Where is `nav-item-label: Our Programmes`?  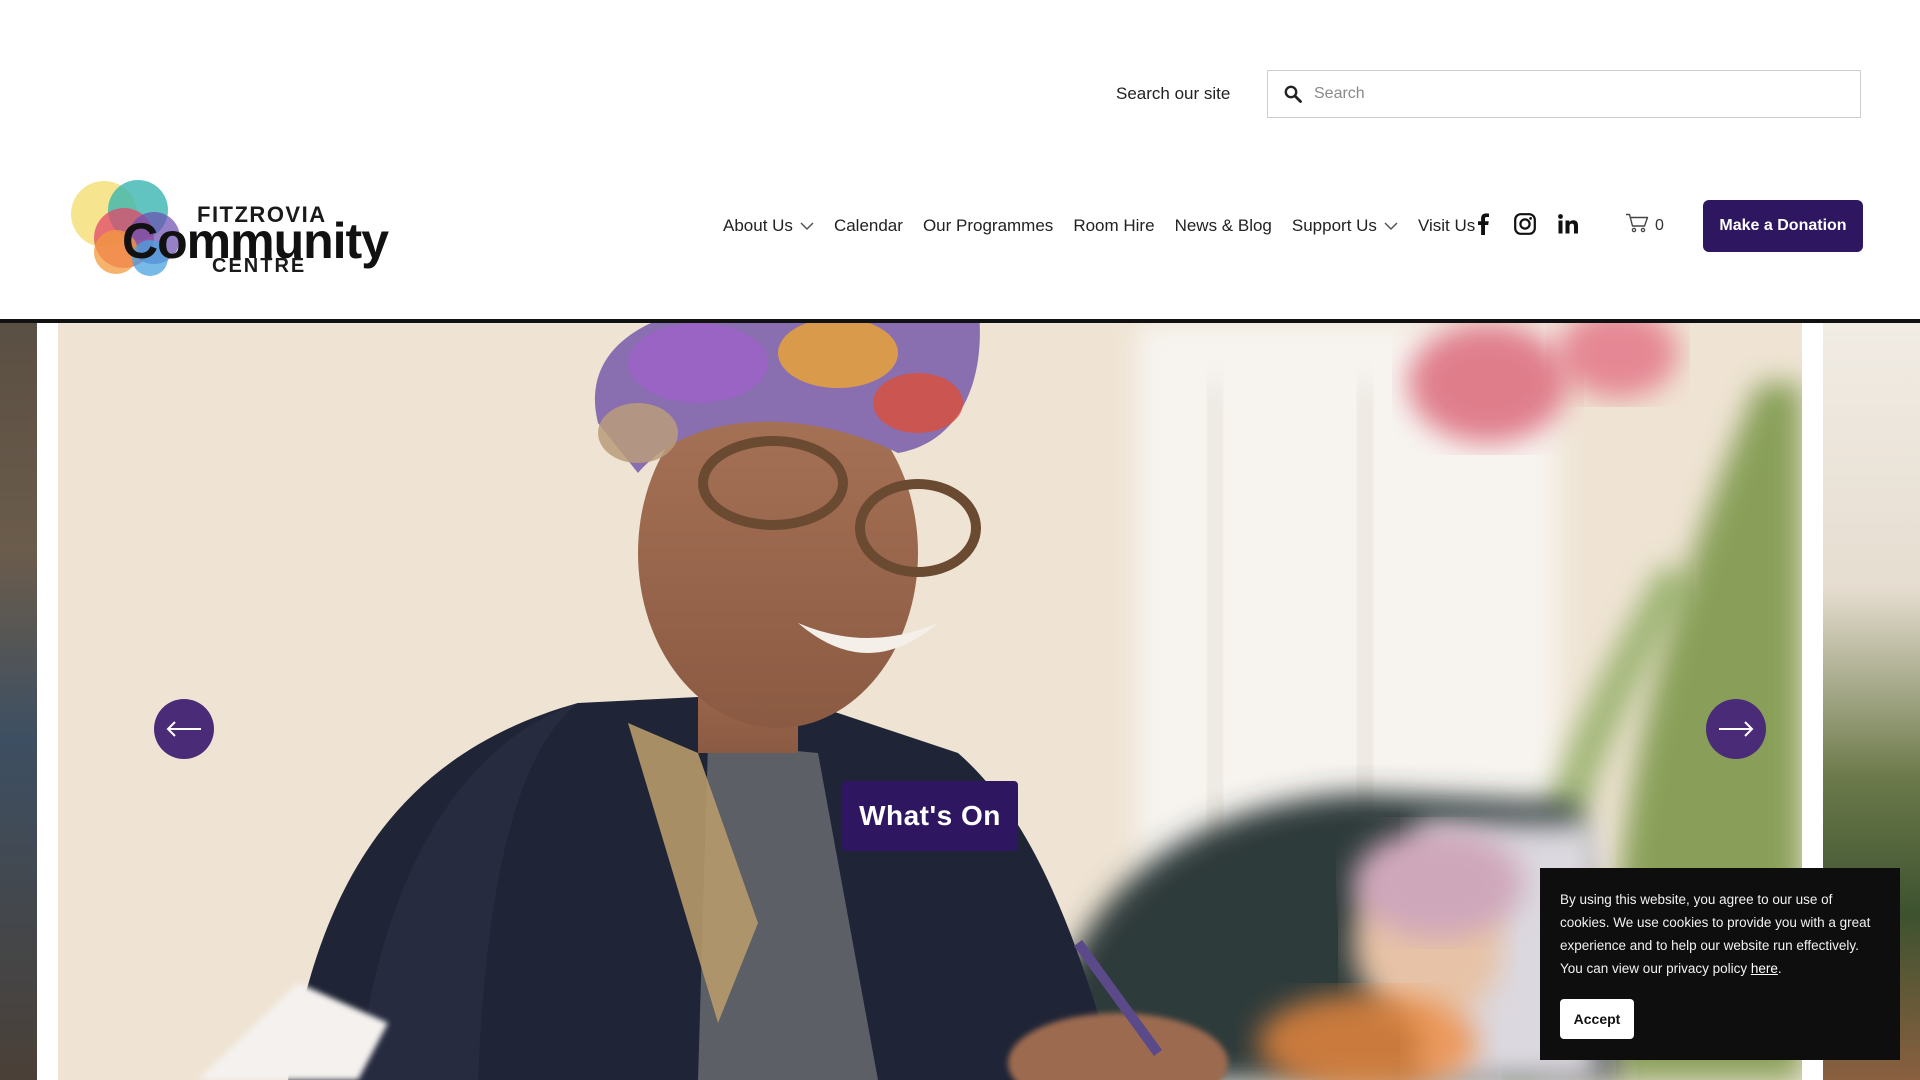
nav-item-label: Our Programmes is located at coordinates (988, 225).